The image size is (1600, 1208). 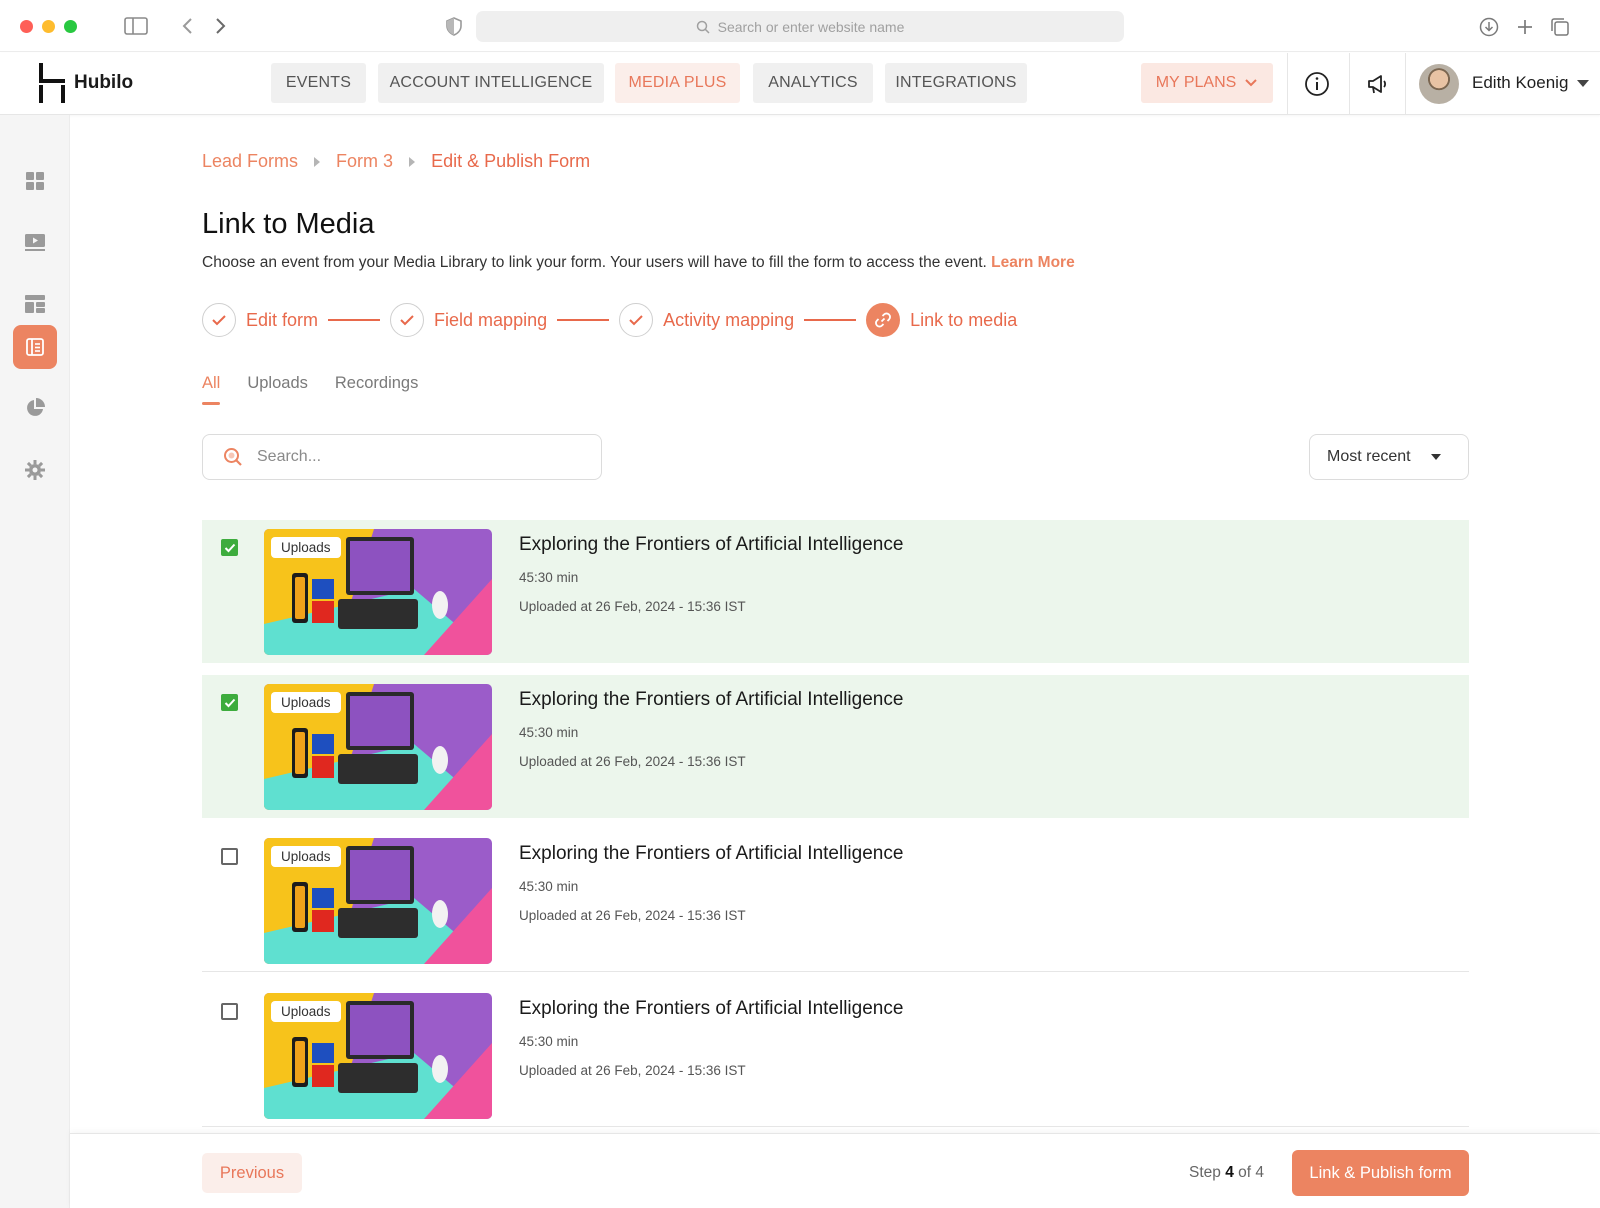 What do you see at coordinates (277, 389) in the screenshot?
I see `tab-uploads: Uploads` at bounding box center [277, 389].